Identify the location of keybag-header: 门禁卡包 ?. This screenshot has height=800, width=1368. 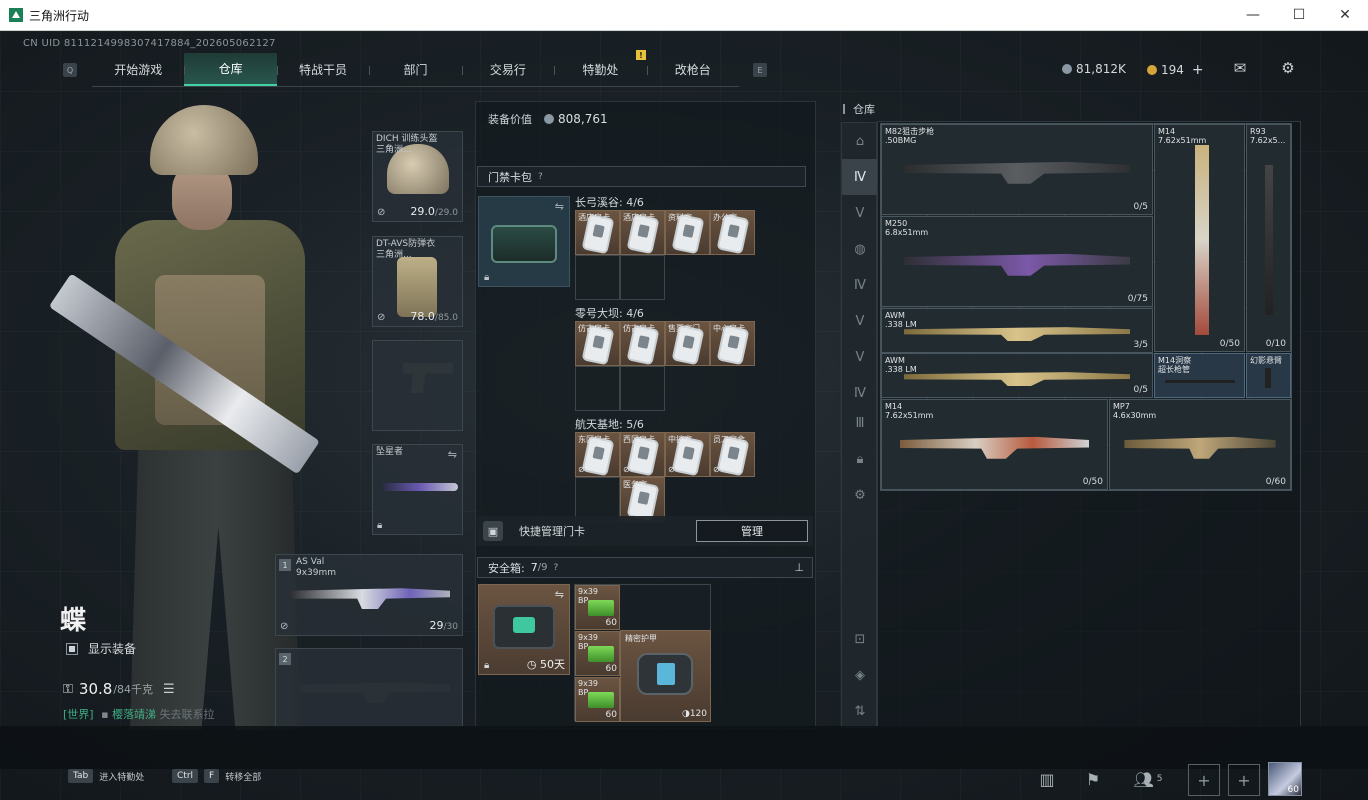
(641, 176).